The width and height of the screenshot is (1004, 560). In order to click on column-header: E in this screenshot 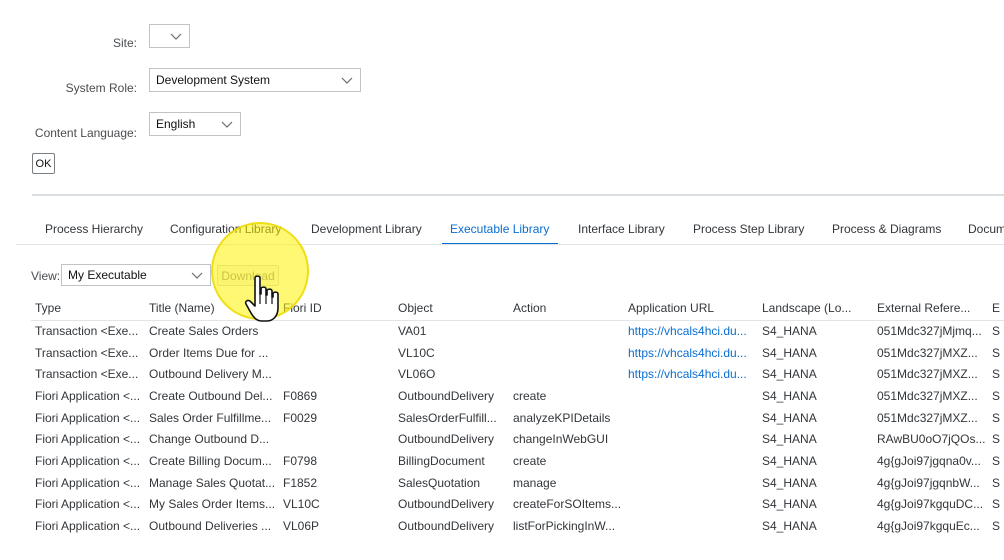, I will do `click(996, 308)`.